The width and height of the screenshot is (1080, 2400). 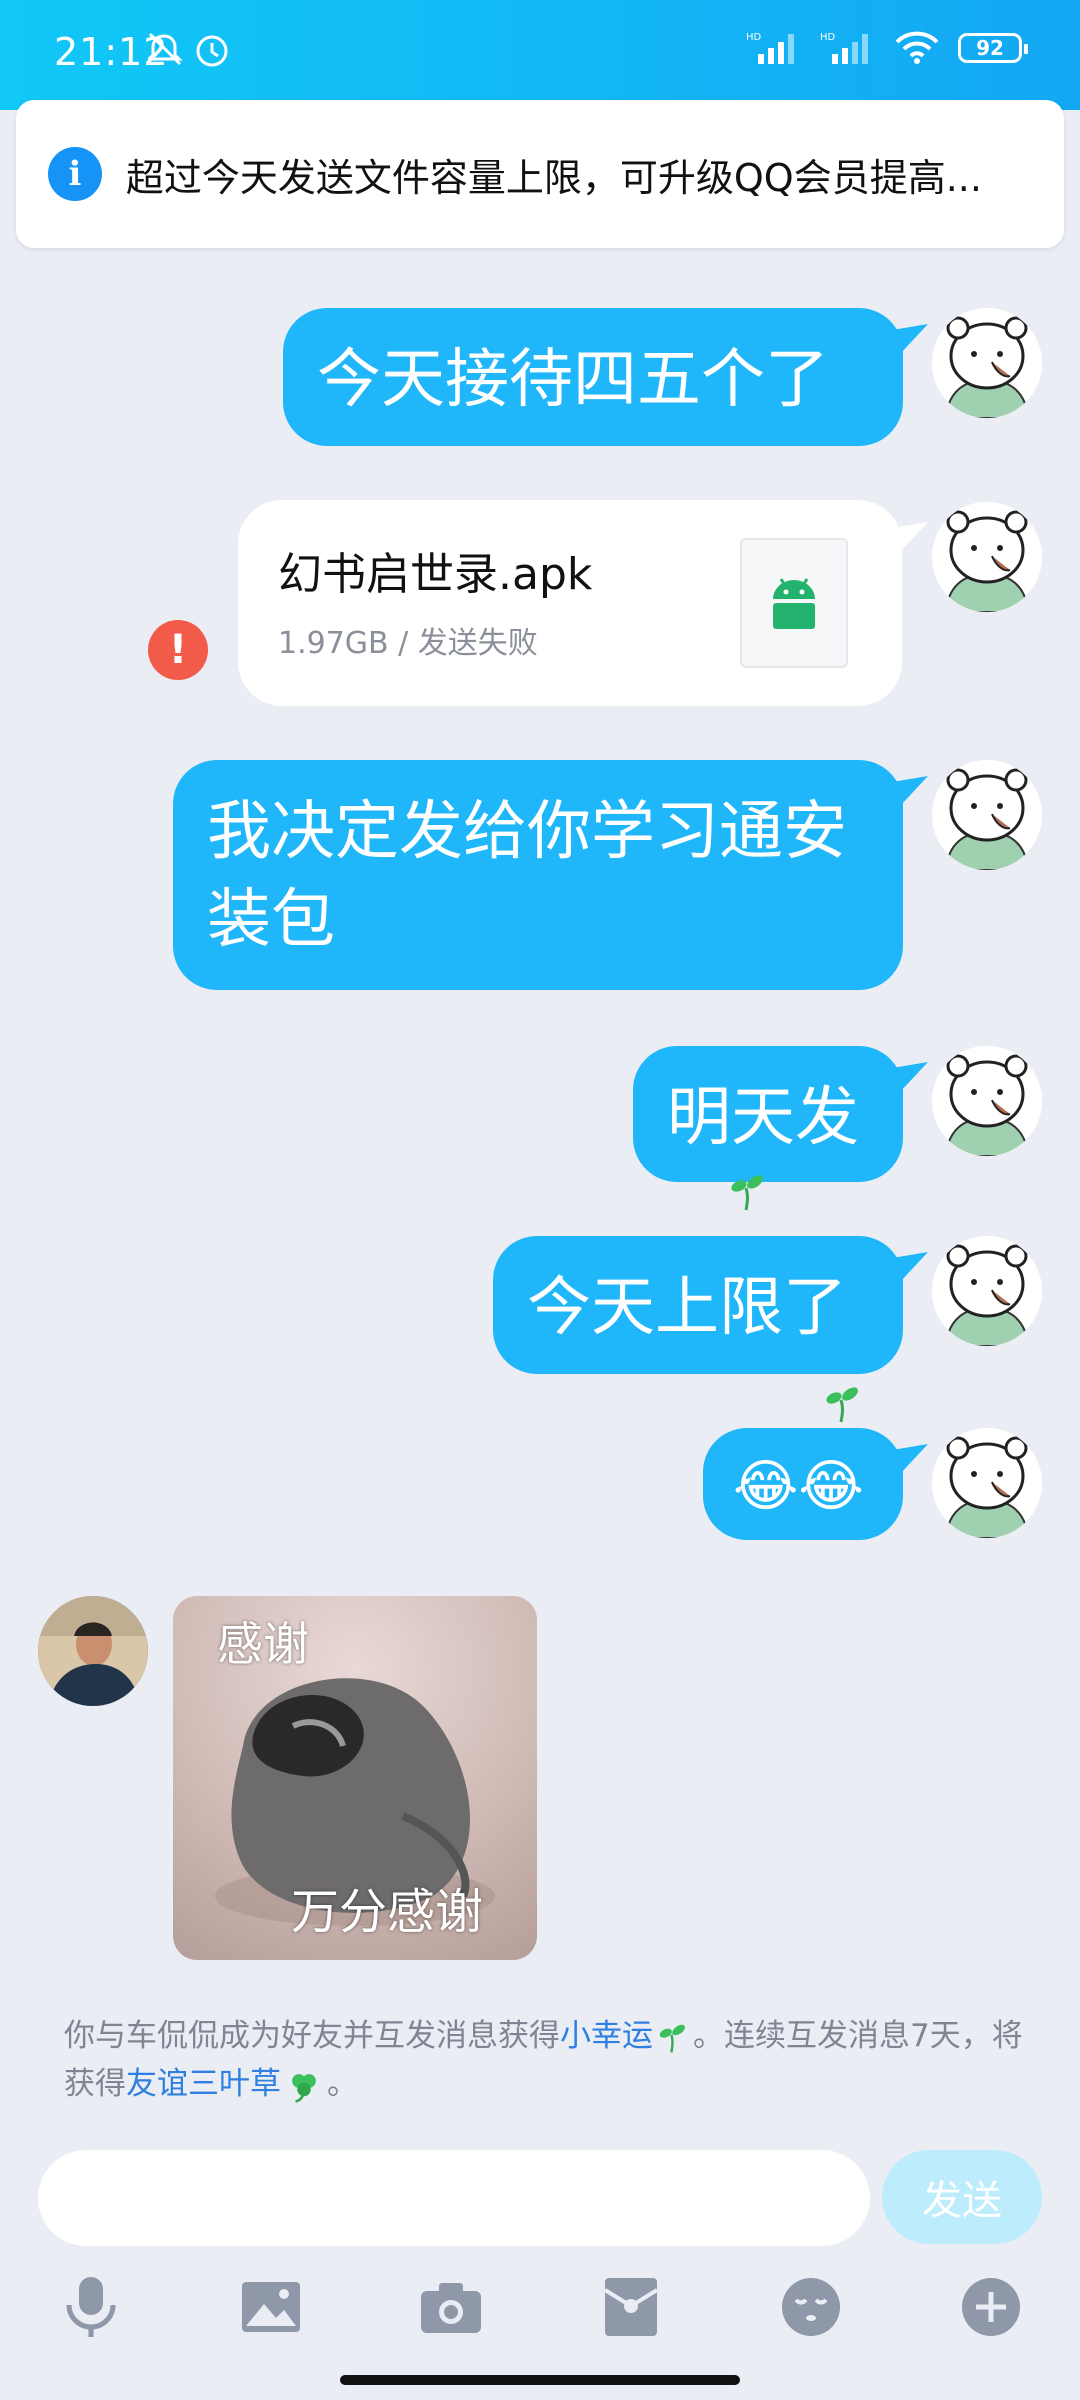 What do you see at coordinates (887, 48) in the screenshot?
I see `status-right-icons: HD HD 92` at bounding box center [887, 48].